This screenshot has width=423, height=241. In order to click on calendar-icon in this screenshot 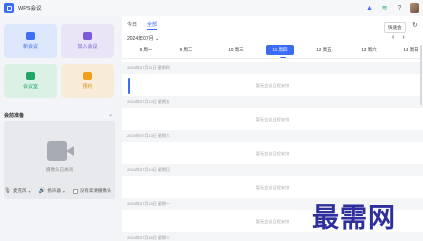, I will do `click(87, 76)`.